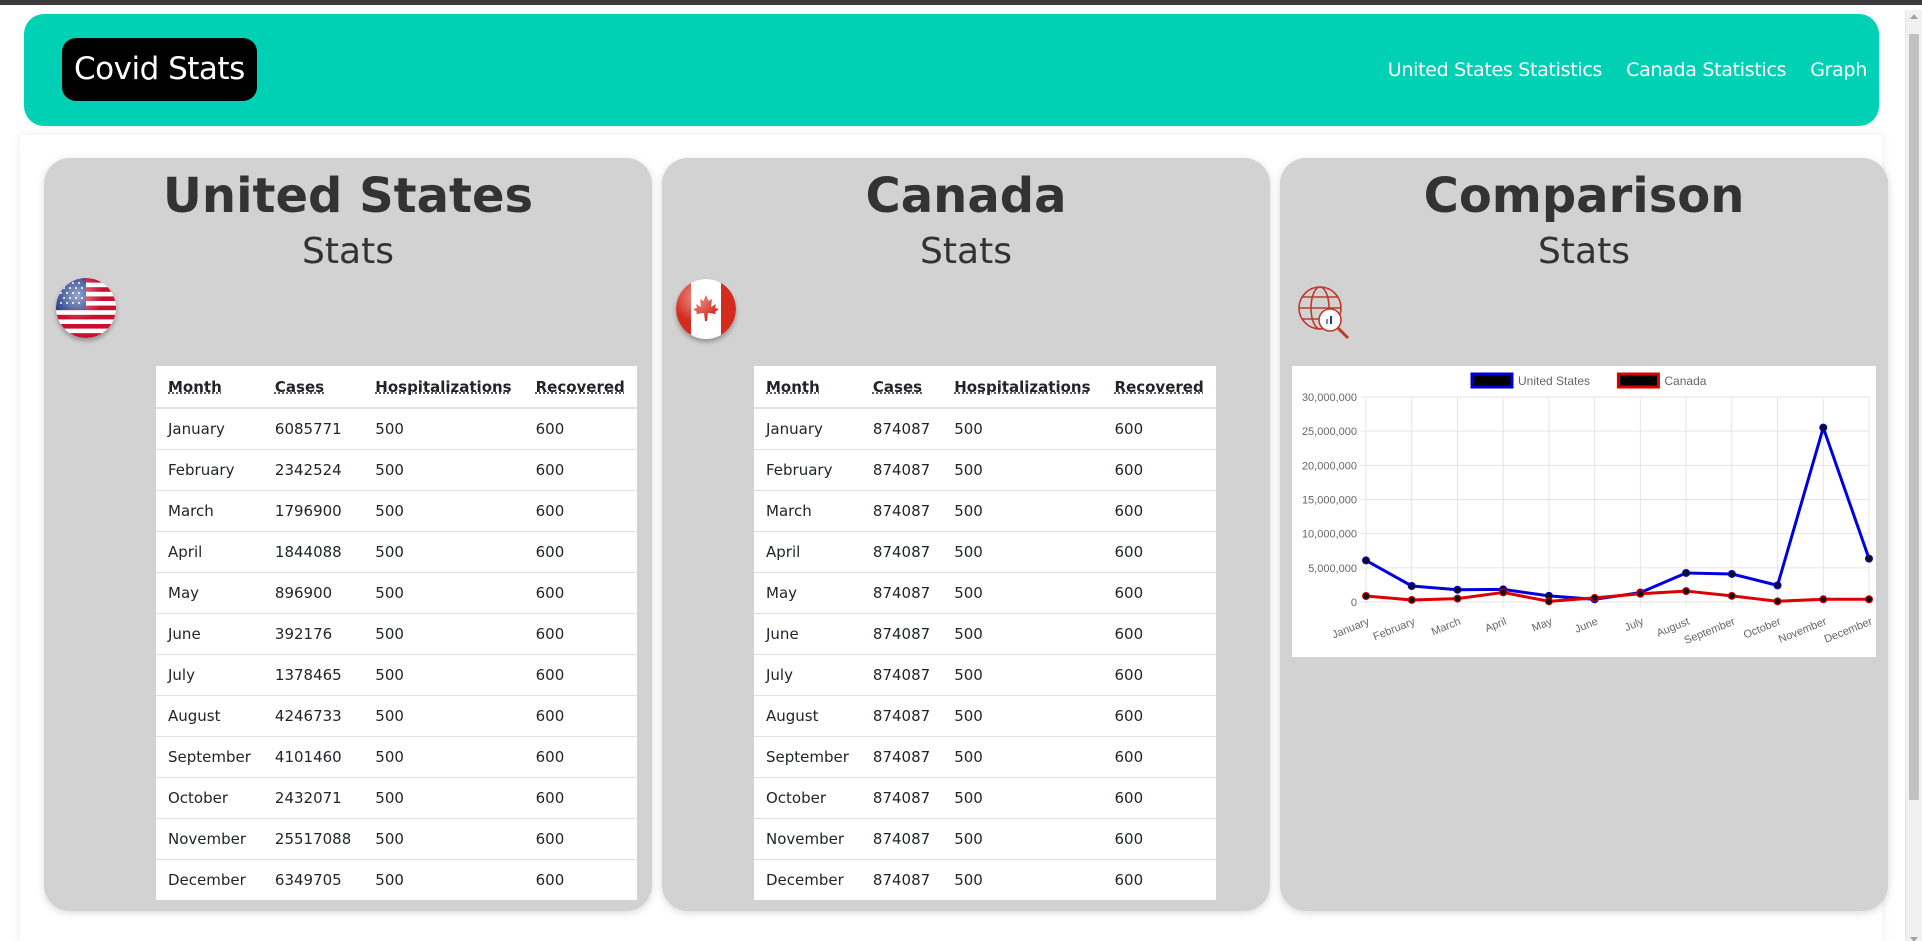 The height and width of the screenshot is (941, 1922). Describe the element at coordinates (1542, 624) in the screenshot. I see `x-tick-label: May` at that location.